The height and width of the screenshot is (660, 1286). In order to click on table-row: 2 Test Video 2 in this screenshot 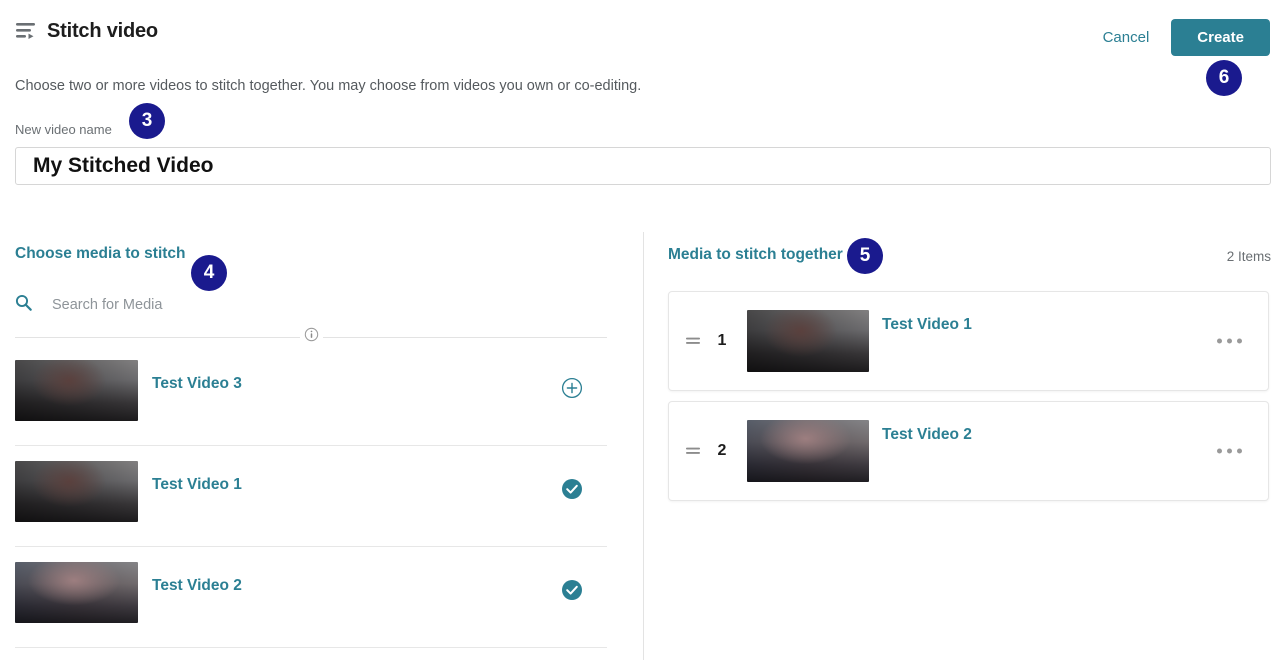, I will do `click(968, 451)`.